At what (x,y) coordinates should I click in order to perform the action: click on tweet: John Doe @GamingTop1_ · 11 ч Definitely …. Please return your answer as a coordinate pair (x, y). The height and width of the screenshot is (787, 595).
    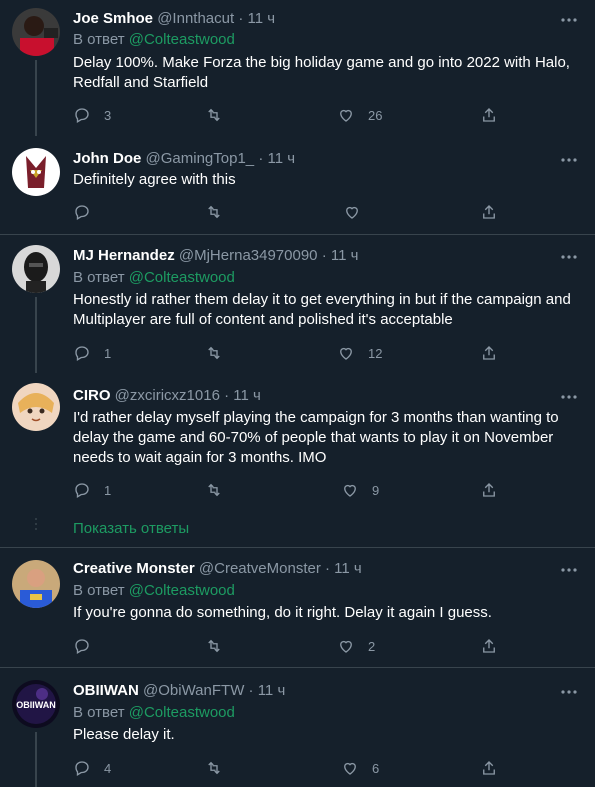
    Looking at the image, I should click on (297, 184).